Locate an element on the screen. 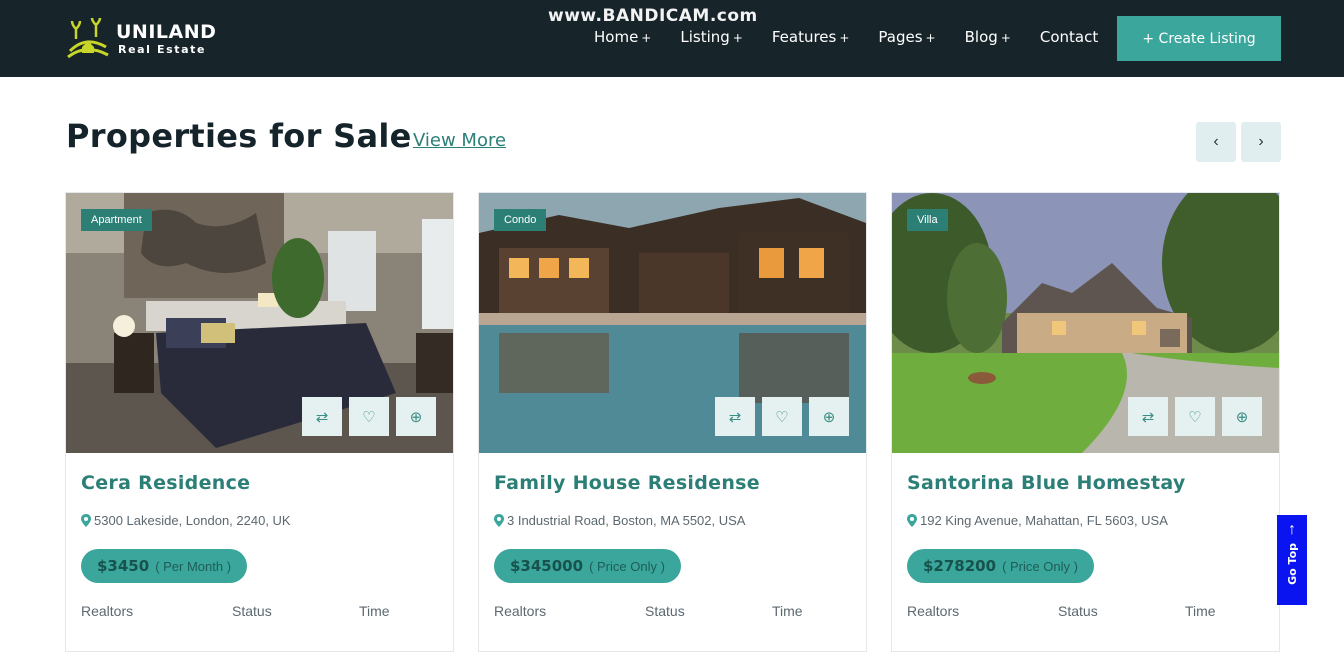 The width and height of the screenshot is (1344, 652). property-title: Santorina Blue Homestay is located at coordinates (1046, 483).